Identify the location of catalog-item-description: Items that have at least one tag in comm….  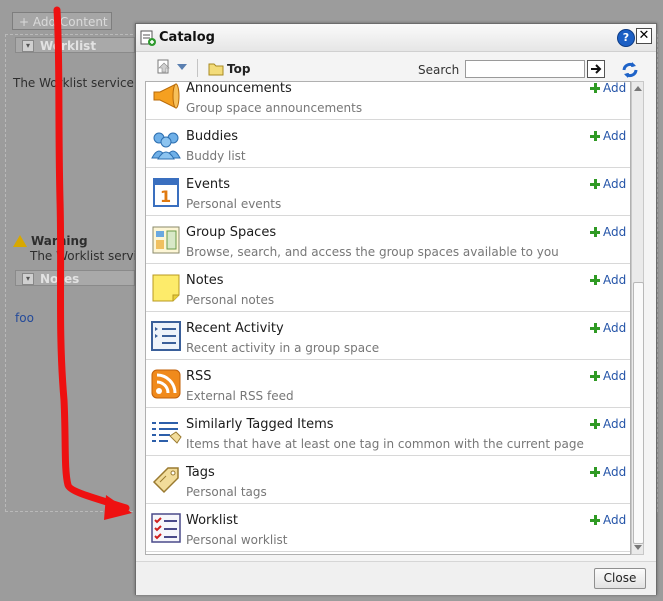
(385, 444).